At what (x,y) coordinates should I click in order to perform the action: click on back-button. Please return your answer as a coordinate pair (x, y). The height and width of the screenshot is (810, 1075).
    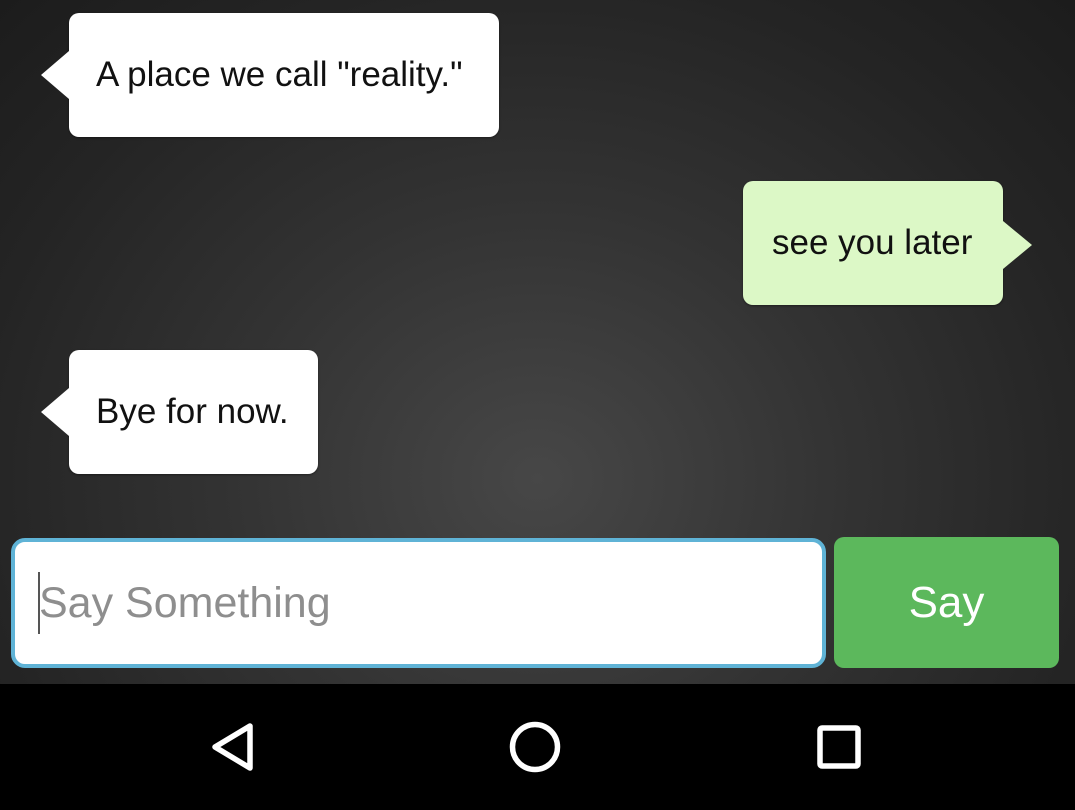
    Looking at the image, I should click on (233, 747).